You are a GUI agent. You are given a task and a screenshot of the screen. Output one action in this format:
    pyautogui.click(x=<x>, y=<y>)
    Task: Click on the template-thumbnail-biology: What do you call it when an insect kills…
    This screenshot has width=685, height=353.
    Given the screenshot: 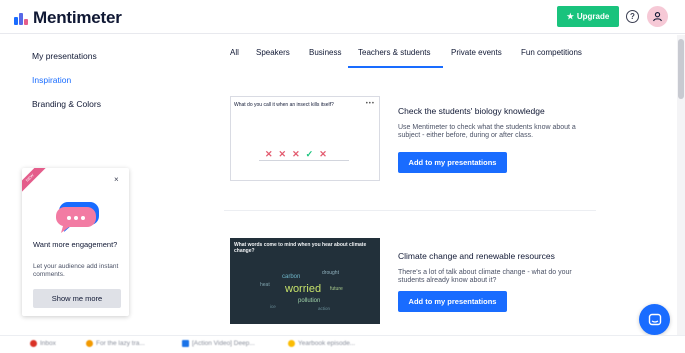 What is the action you would take?
    pyautogui.click(x=305, y=138)
    